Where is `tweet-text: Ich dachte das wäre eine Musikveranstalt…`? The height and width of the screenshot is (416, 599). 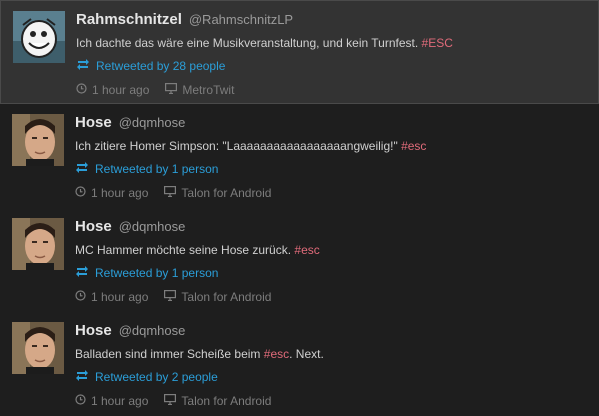
tweet-text: Ich dachte das wäre eine Musikveranstalt… is located at coordinates (331, 43).